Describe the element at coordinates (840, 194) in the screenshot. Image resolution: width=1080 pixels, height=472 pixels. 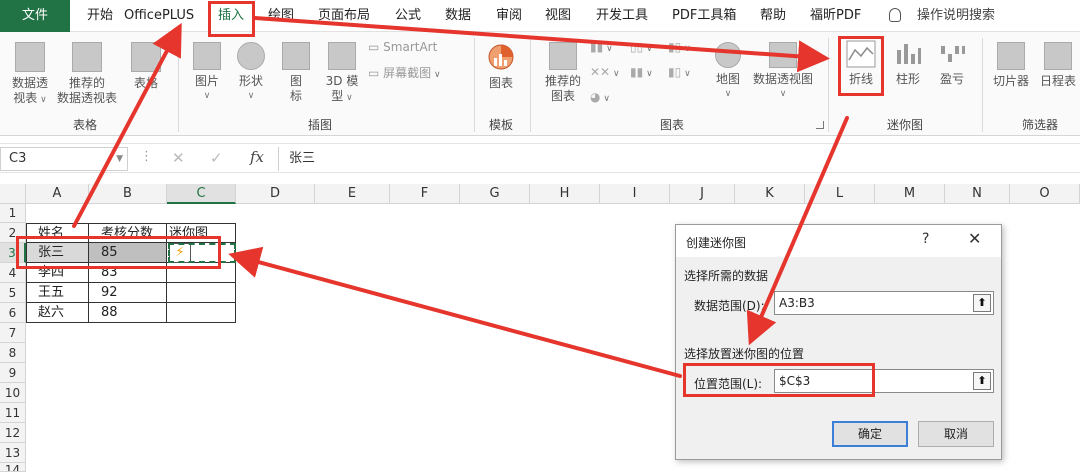
I see `column-header-l: L` at that location.